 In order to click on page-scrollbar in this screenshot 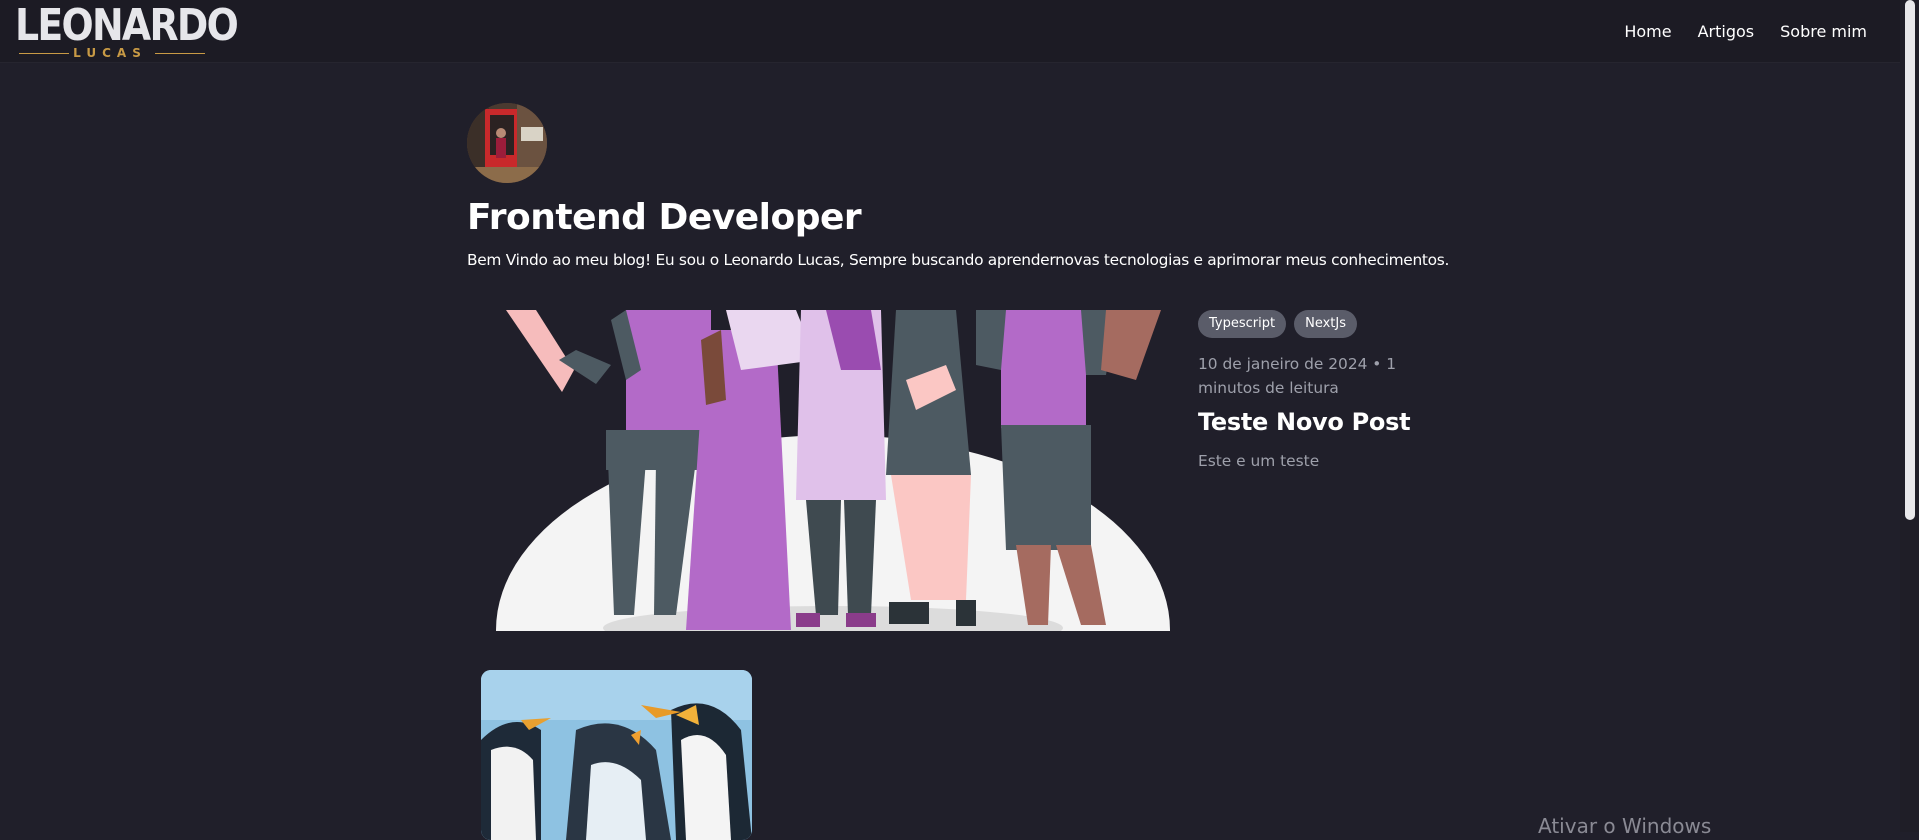, I will do `click(1909, 416)`.